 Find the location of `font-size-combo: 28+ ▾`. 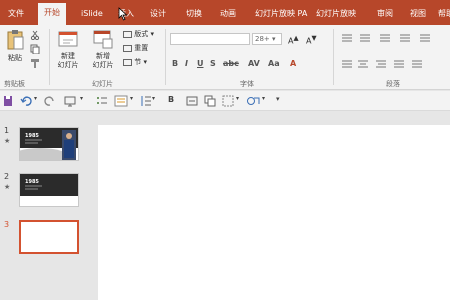

font-size-combo: 28+ ▾ is located at coordinates (267, 39).